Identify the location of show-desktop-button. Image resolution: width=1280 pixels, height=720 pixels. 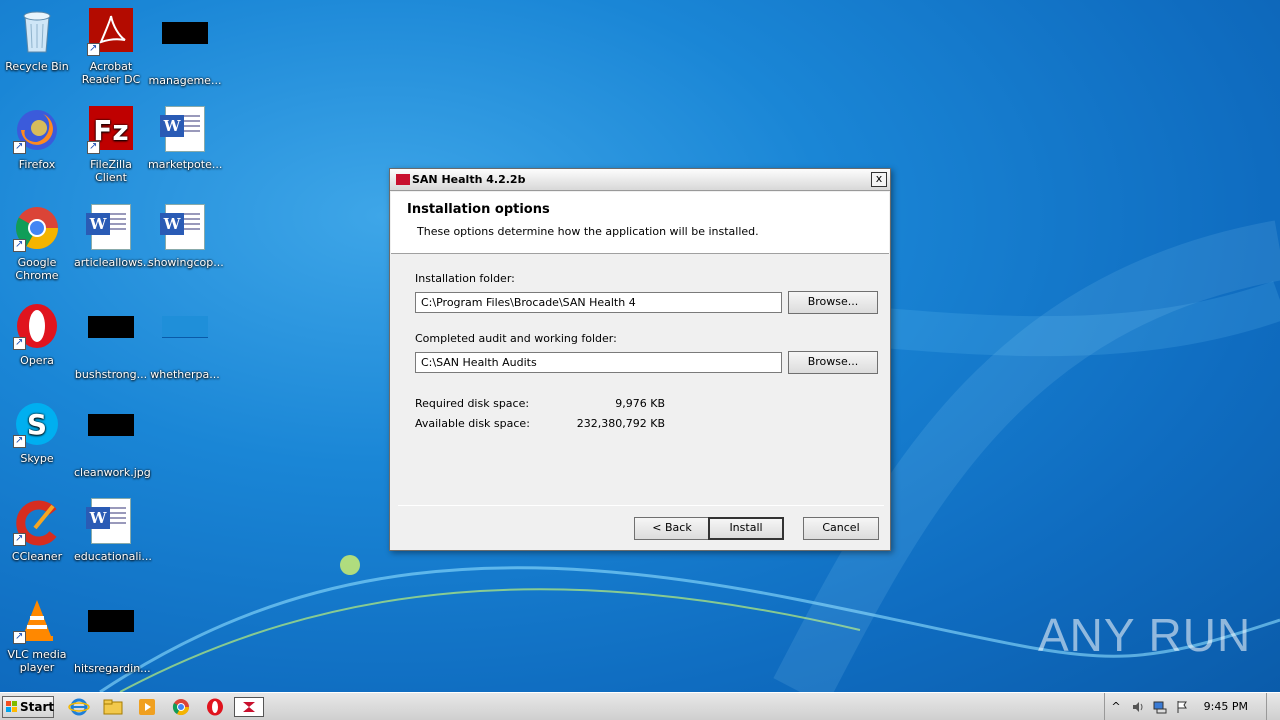
(1273, 706).